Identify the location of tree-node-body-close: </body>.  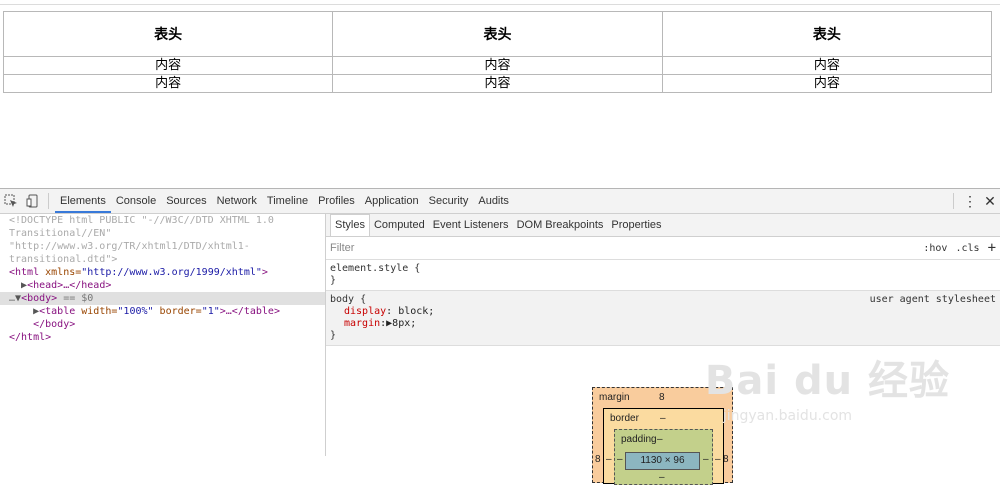
(162, 324).